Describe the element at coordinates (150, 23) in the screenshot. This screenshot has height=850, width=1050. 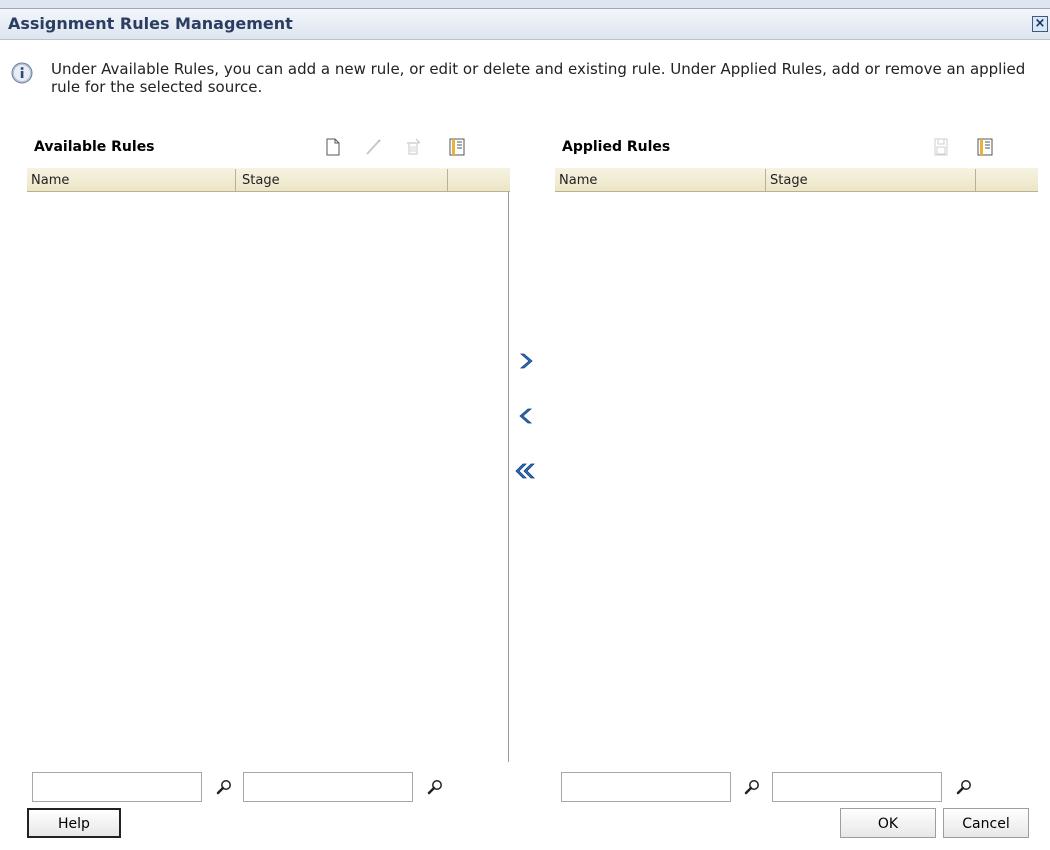
I see `dialog-title: Assignment Rules Management` at that location.